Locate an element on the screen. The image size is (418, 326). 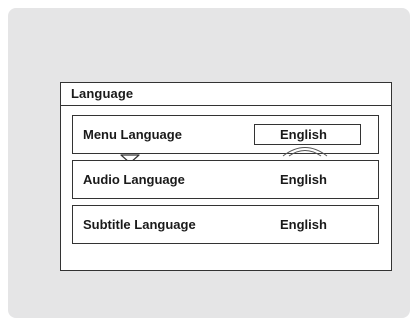
panel-header: Language is located at coordinates (226, 94).